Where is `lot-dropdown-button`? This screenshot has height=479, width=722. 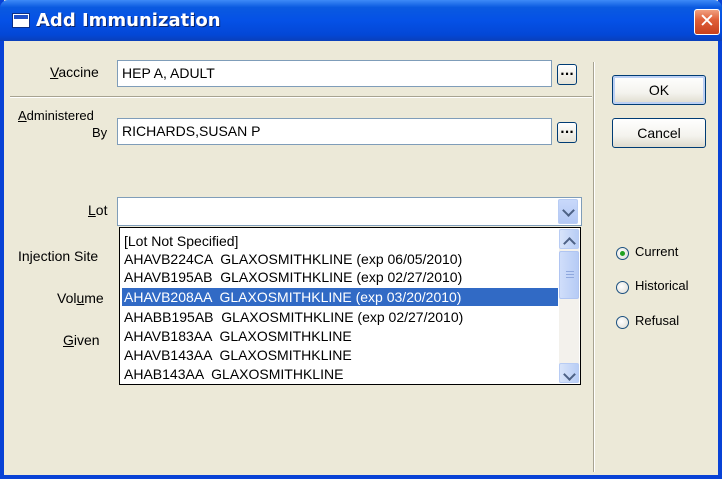
lot-dropdown-button is located at coordinates (568, 211).